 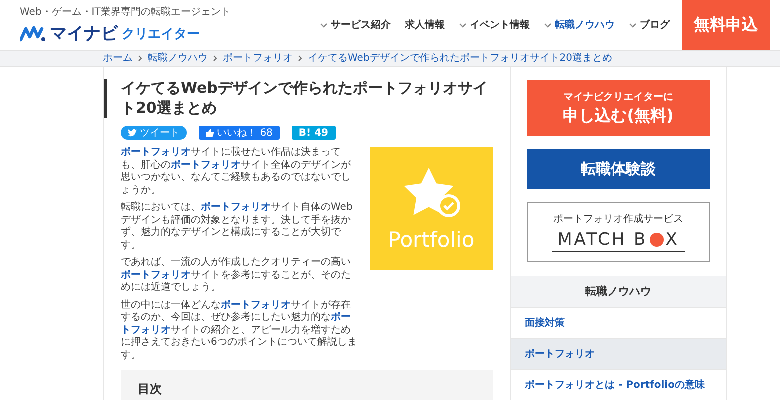 What do you see at coordinates (618, 384) in the screenshot?
I see `sidebar-sublink: ポートフォリオとは - Portfolioの意味` at bounding box center [618, 384].